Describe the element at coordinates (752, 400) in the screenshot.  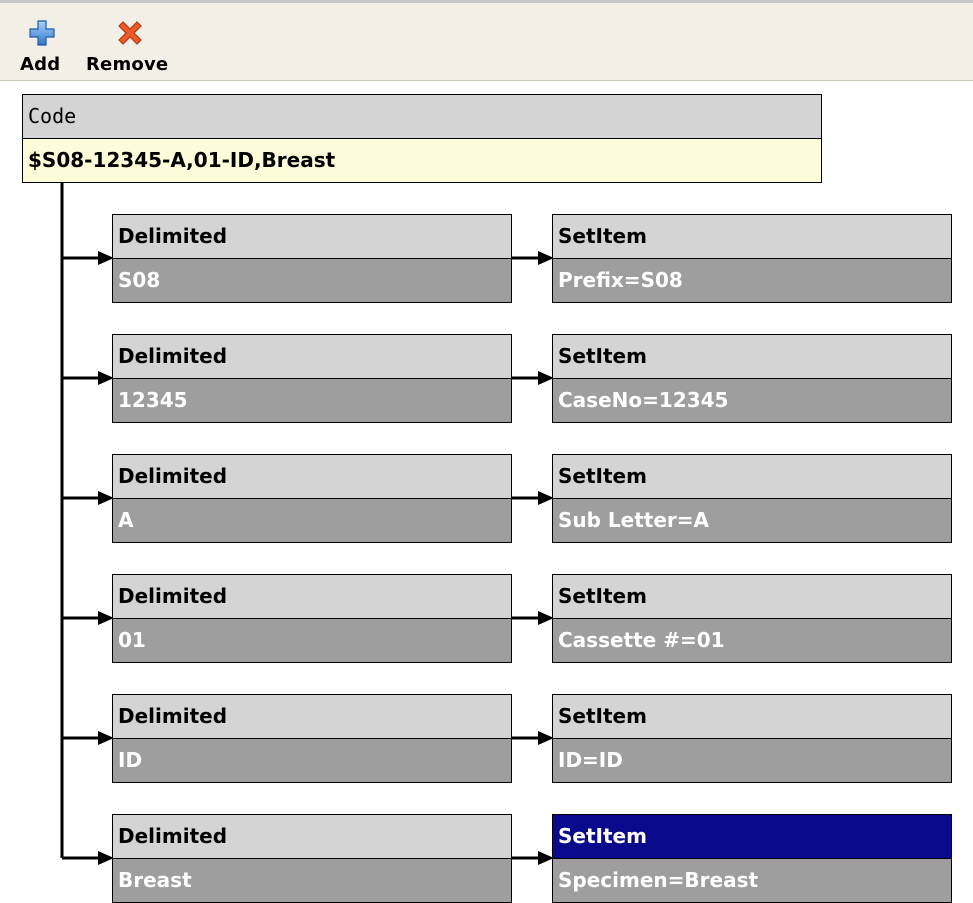
I see `setitem-node-value: CaseNo=12345` at that location.